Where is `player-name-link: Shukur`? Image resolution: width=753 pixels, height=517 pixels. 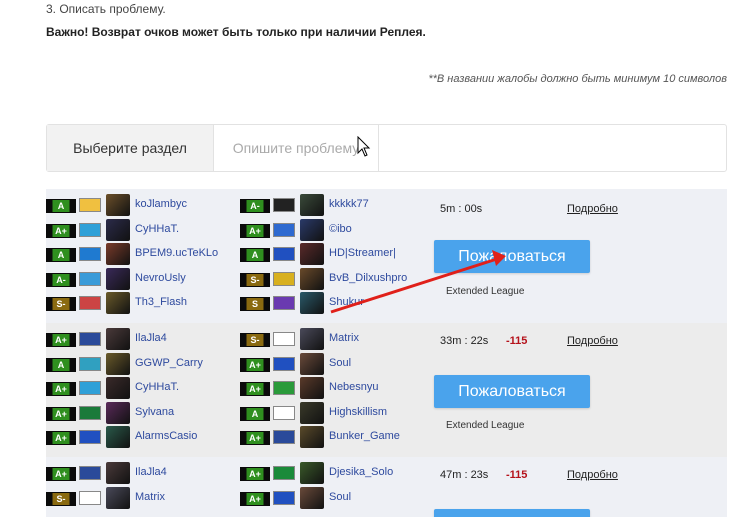 player-name-link: Shukur is located at coordinates (346, 302).